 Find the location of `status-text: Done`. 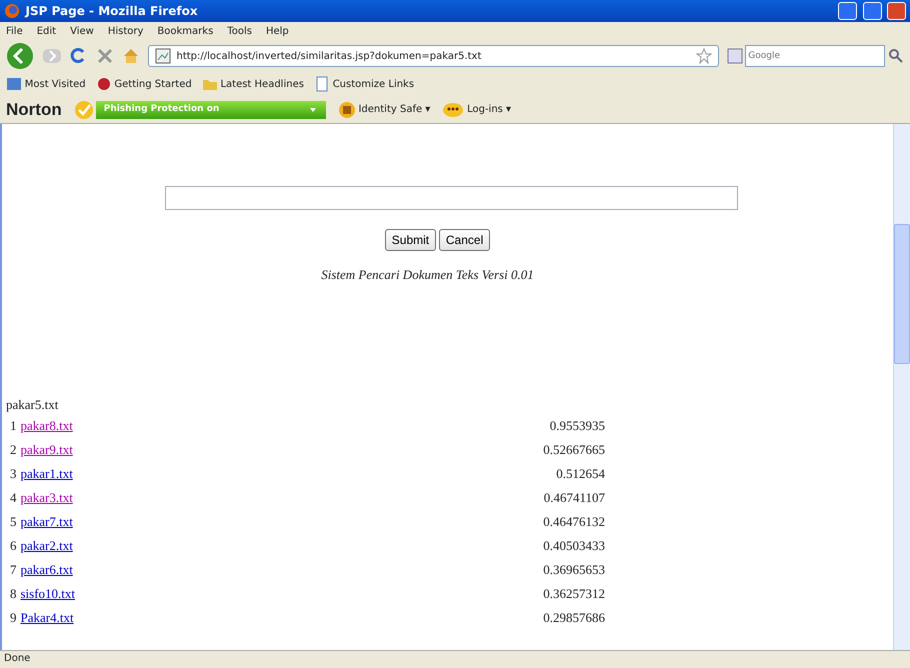

status-text: Done is located at coordinates (455, 659).